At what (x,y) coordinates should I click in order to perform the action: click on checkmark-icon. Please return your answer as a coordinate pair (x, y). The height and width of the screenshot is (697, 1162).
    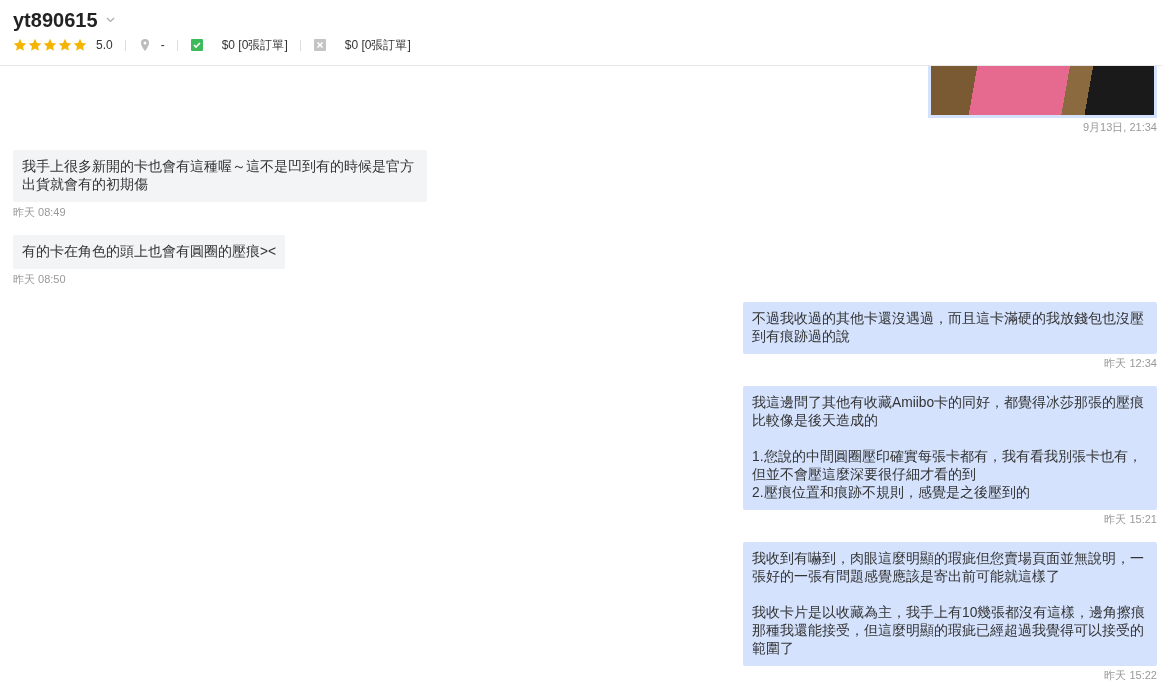
    Looking at the image, I should click on (196, 45).